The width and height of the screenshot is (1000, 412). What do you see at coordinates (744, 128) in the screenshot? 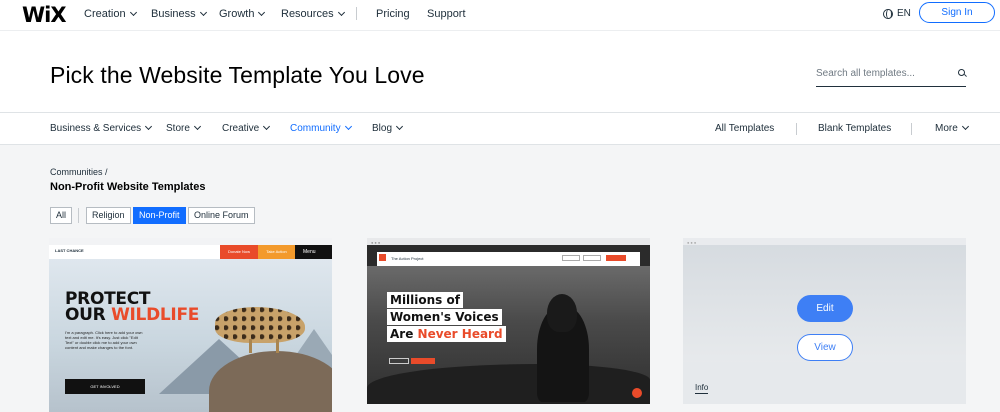
I see `all-templates-link: All Templates` at bounding box center [744, 128].